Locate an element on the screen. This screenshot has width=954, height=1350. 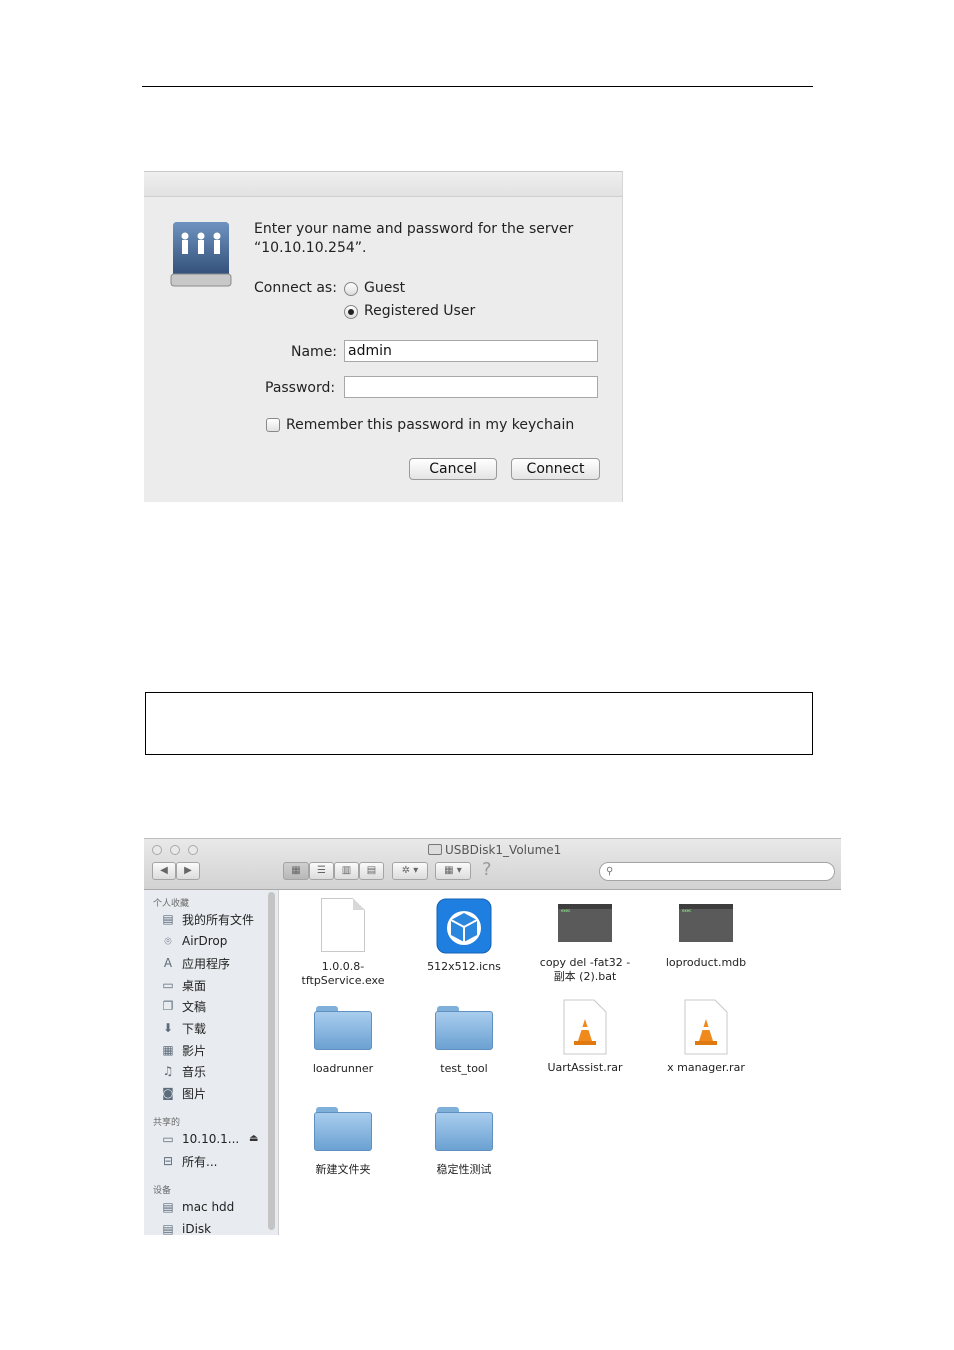
generic-document-icon is located at coordinates (343, 925).